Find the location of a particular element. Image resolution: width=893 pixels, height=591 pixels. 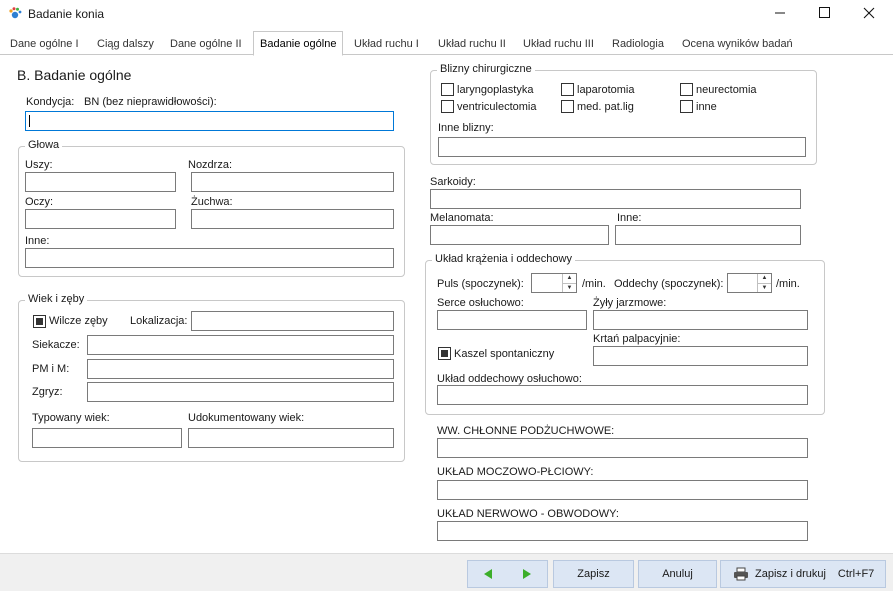

shortcut-label: Ctrl+F7 is located at coordinates (856, 574).